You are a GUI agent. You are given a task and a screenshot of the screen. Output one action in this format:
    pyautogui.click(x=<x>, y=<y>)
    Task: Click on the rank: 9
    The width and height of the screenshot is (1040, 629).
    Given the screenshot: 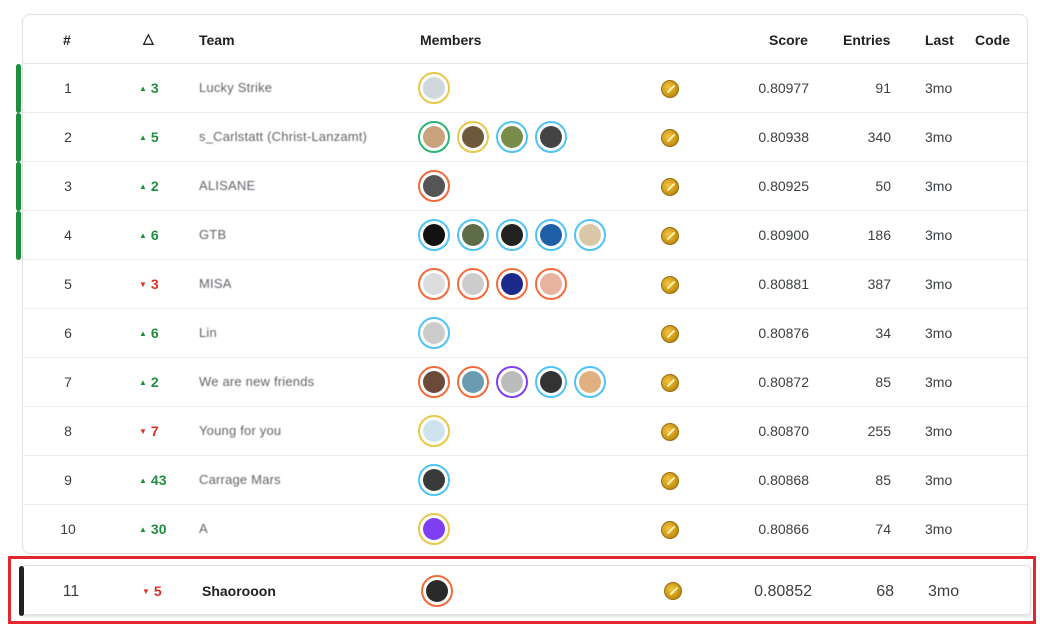 What is the action you would take?
    pyautogui.click(x=68, y=480)
    